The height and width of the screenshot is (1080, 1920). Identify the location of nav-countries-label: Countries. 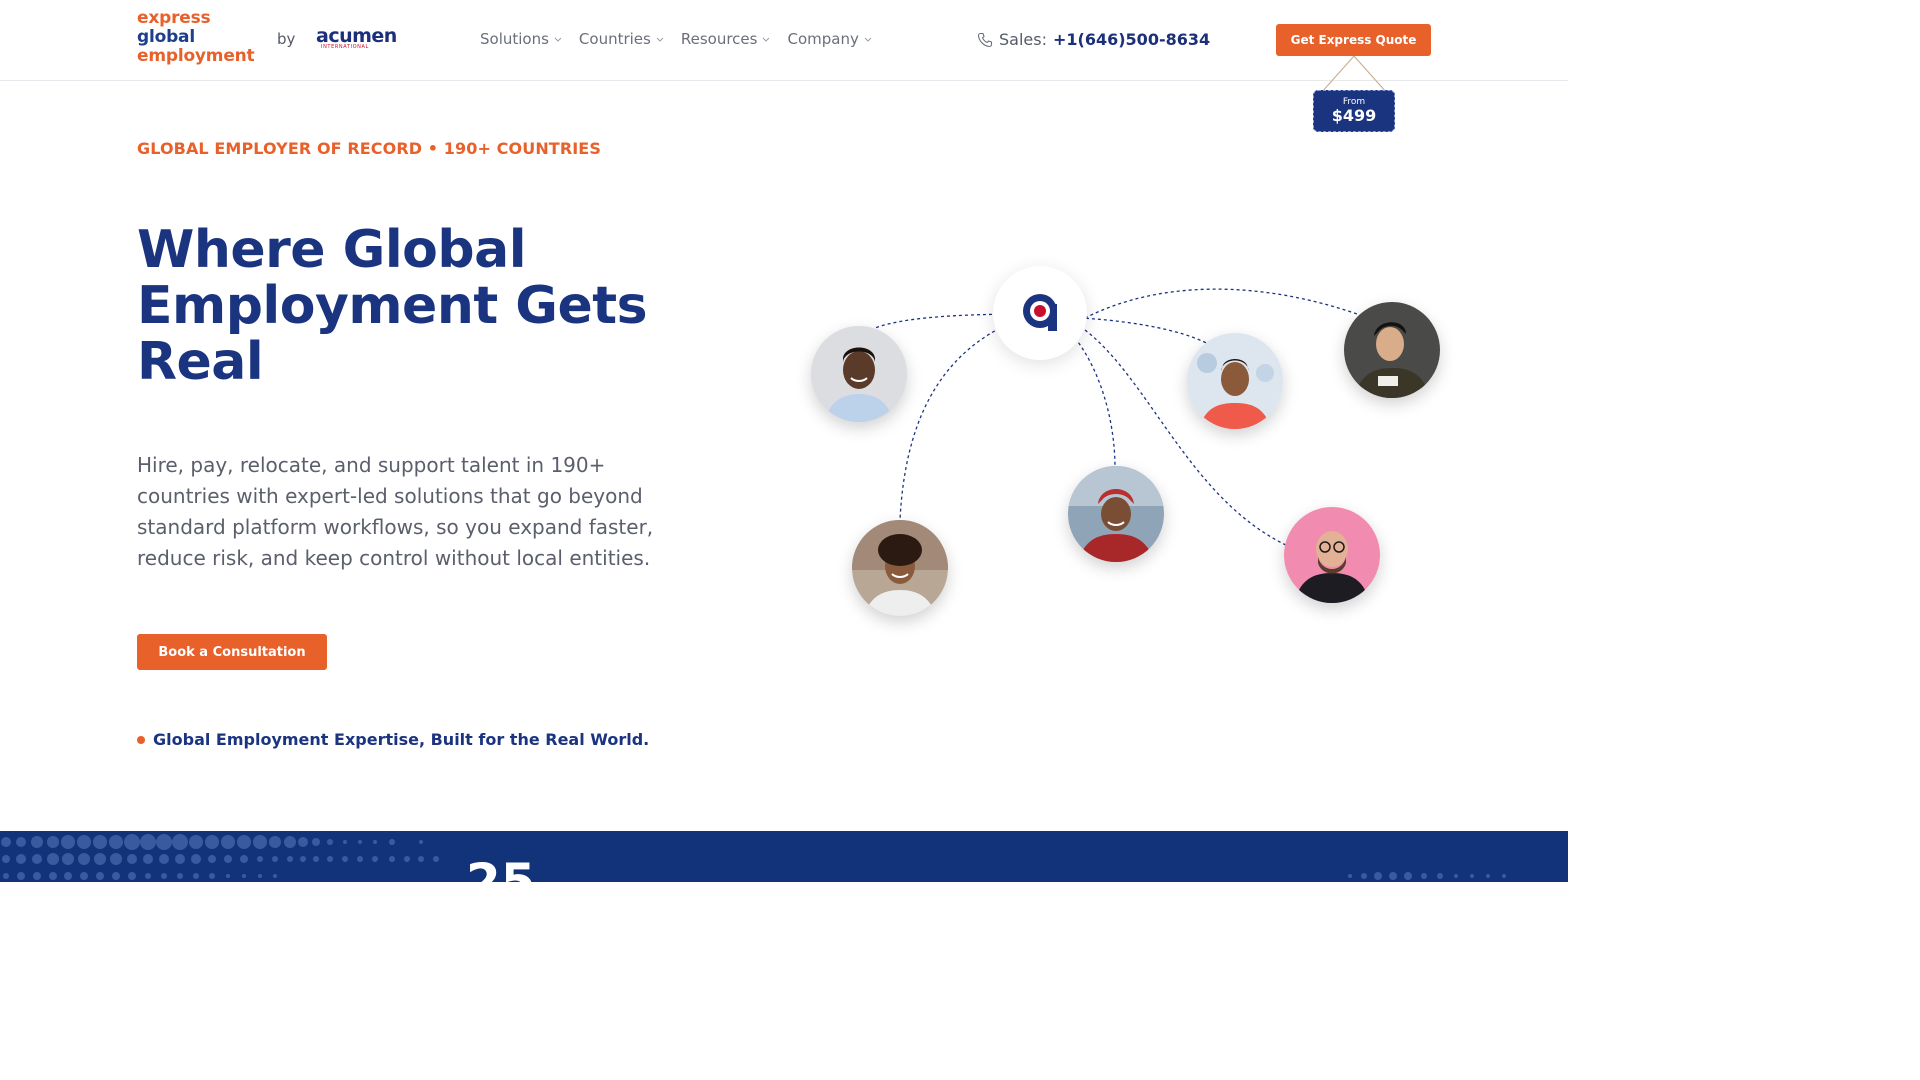
(614, 39).